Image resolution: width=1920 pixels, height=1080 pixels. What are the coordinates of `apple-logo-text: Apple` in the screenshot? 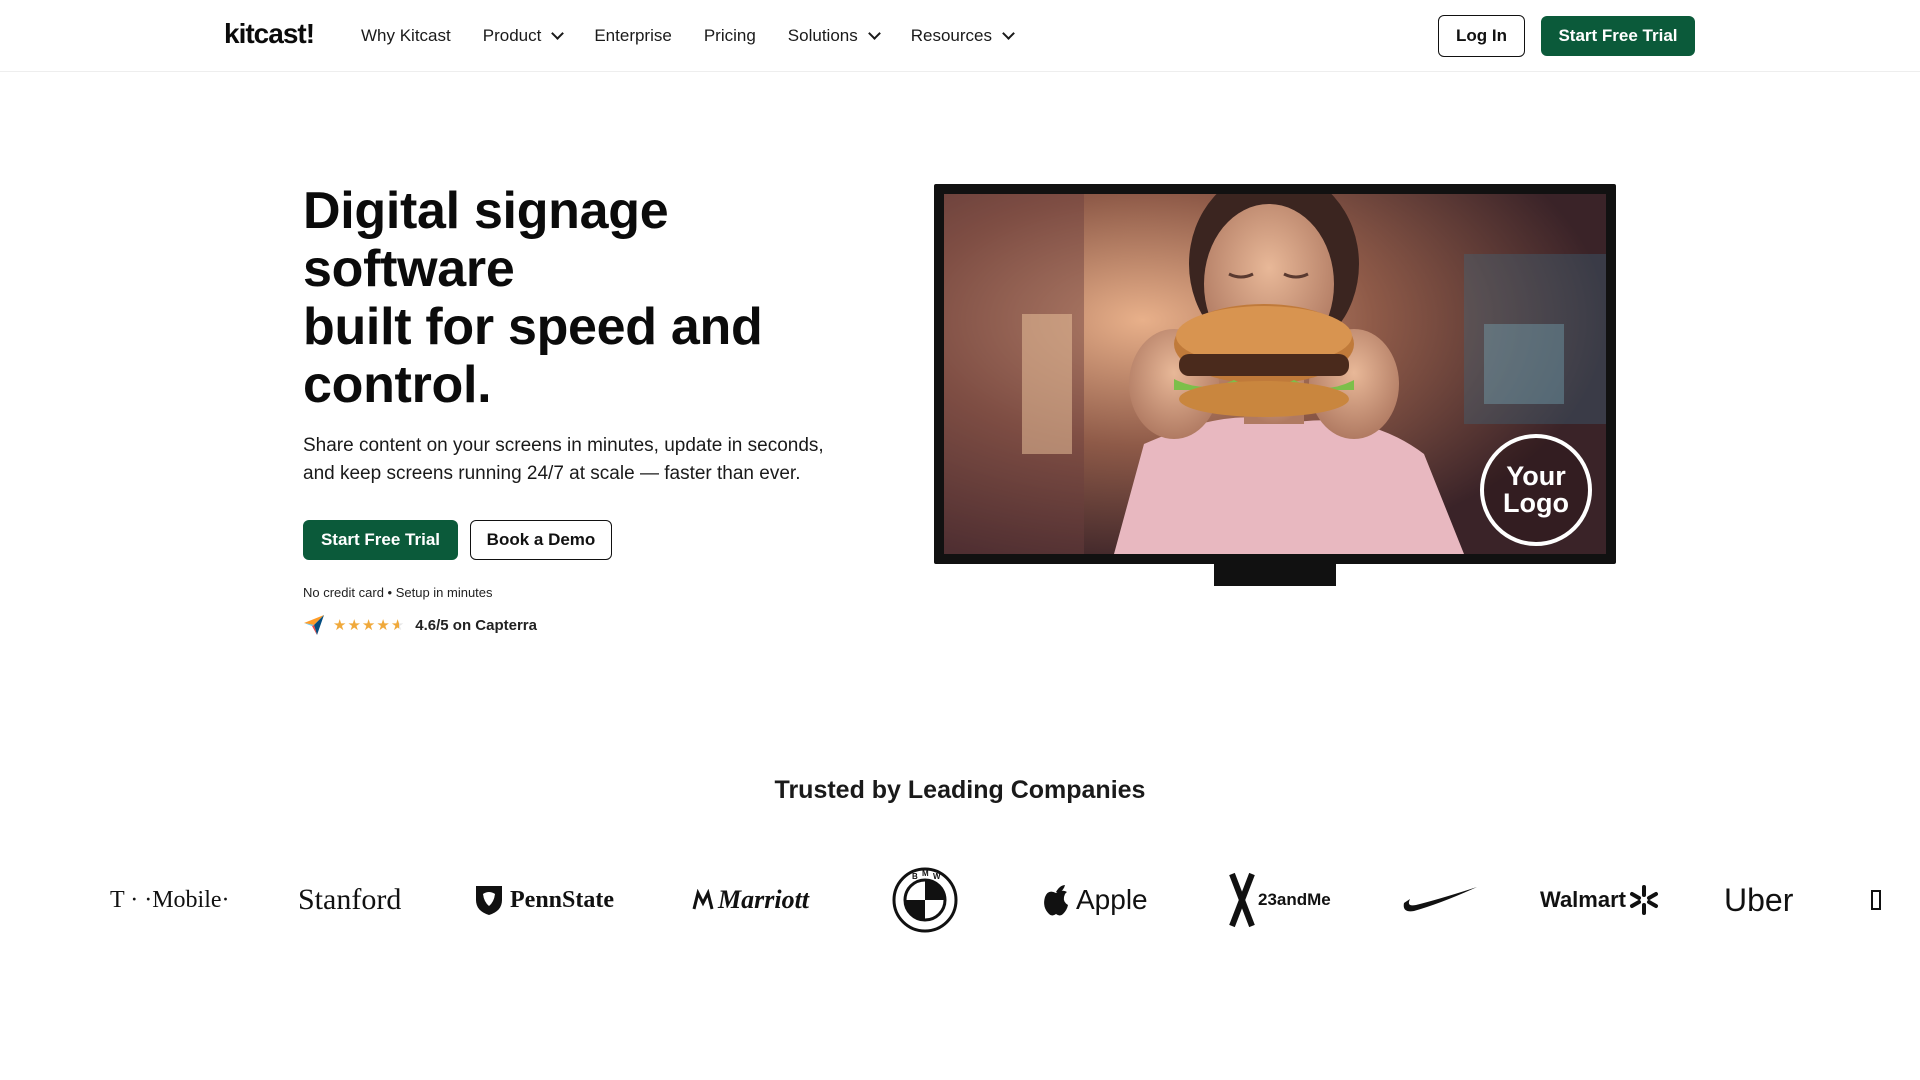 It's located at (1112, 899).